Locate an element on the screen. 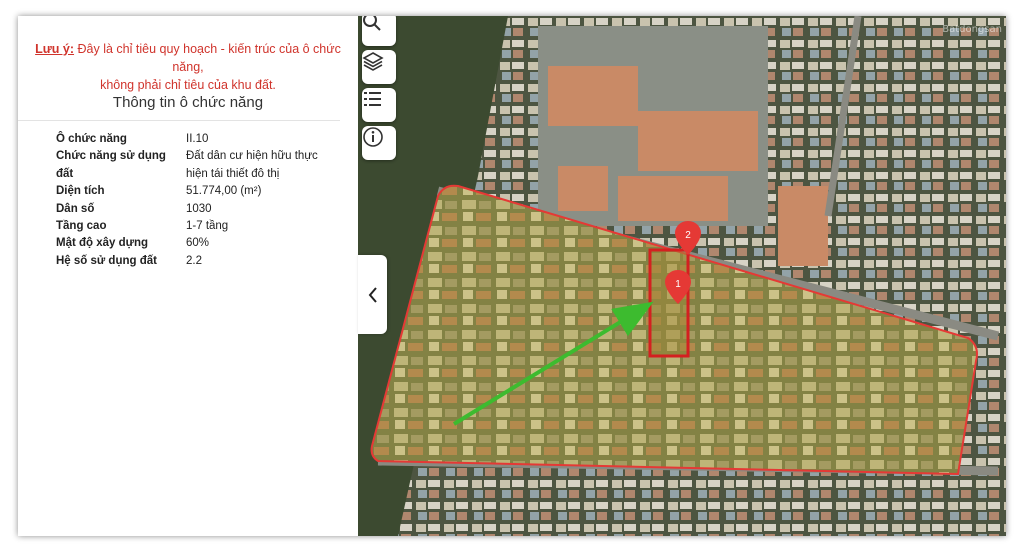  marker-label: 1 is located at coordinates (678, 284).